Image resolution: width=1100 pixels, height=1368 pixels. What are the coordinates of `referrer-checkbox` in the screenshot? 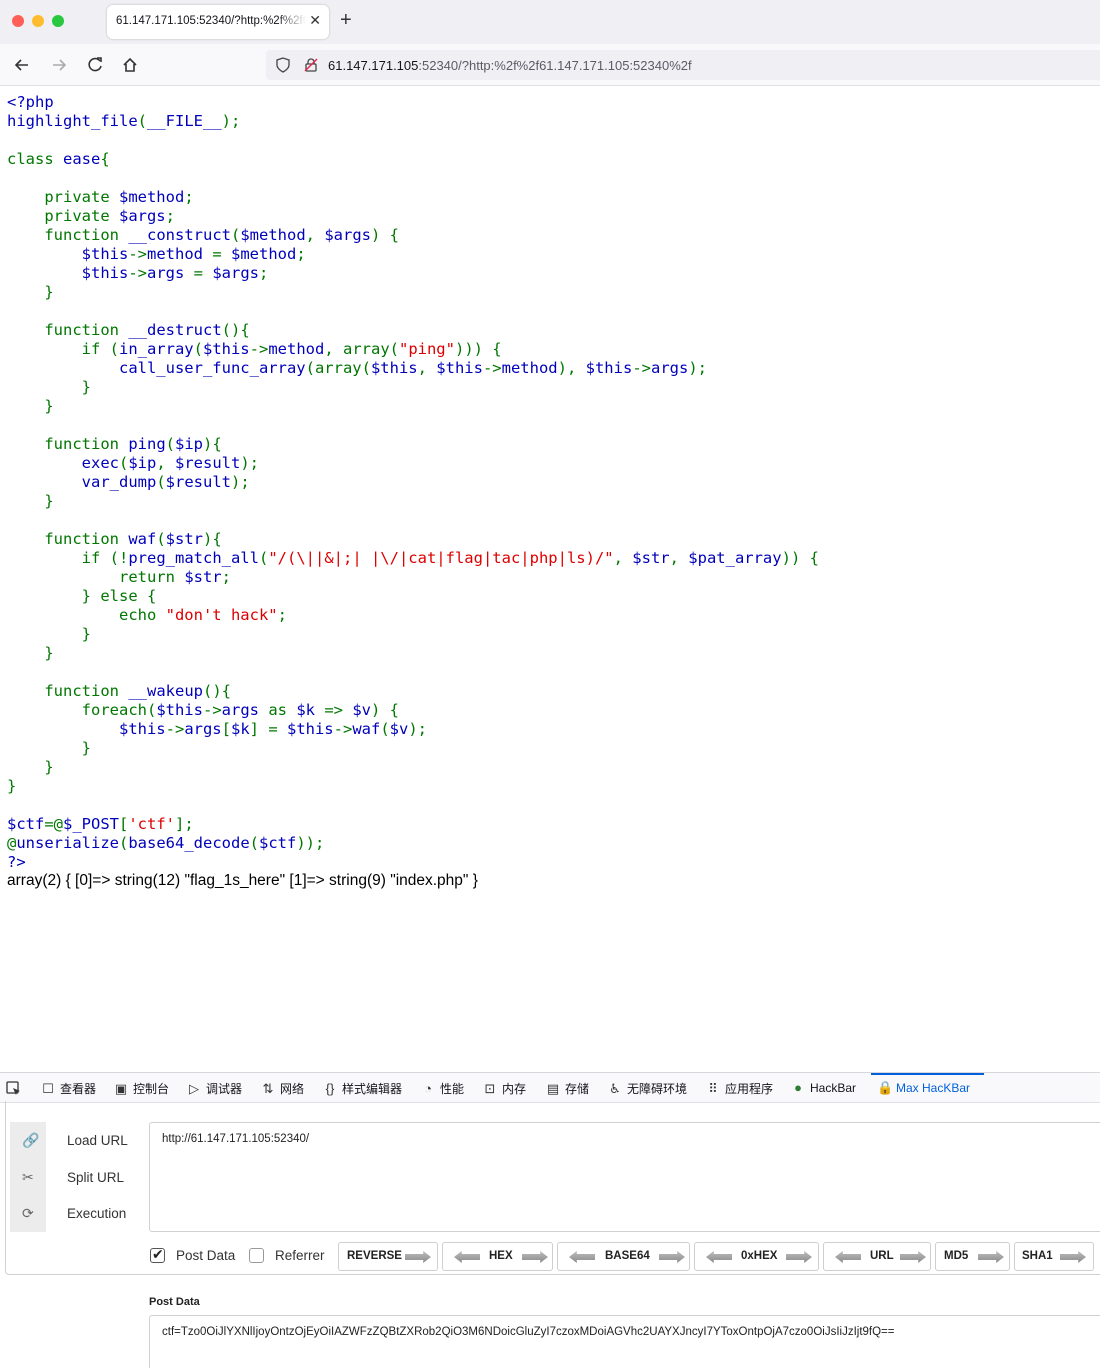 It's located at (256, 1255).